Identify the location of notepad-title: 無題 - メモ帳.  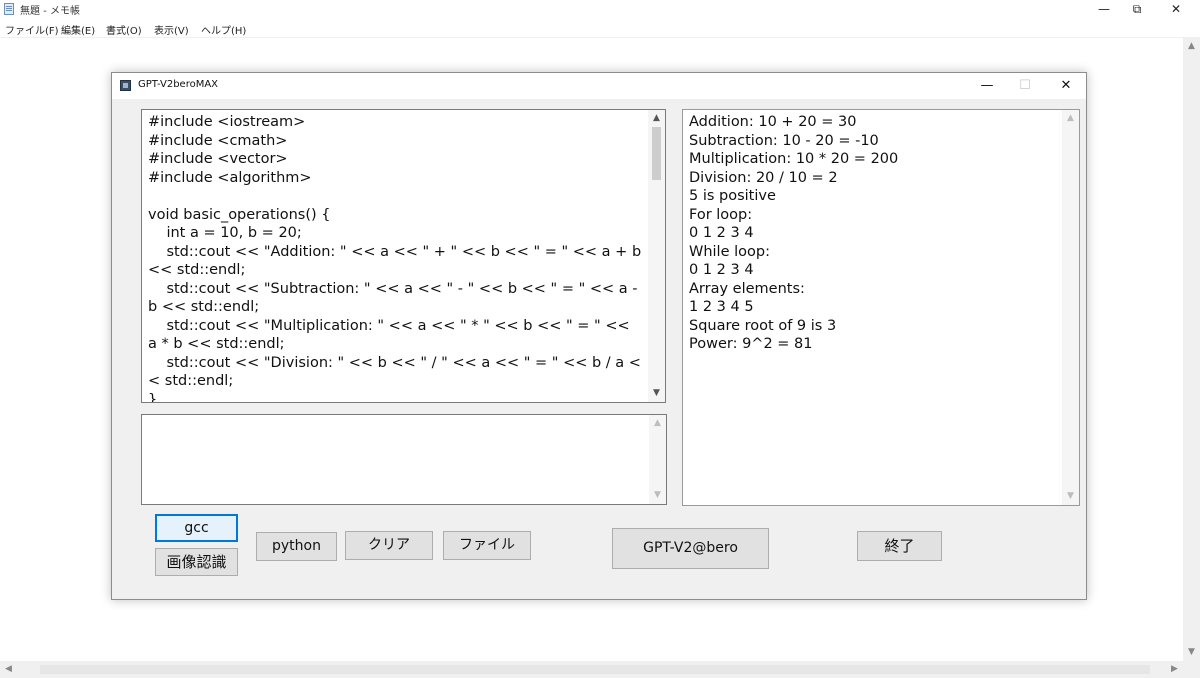
(50, 11).